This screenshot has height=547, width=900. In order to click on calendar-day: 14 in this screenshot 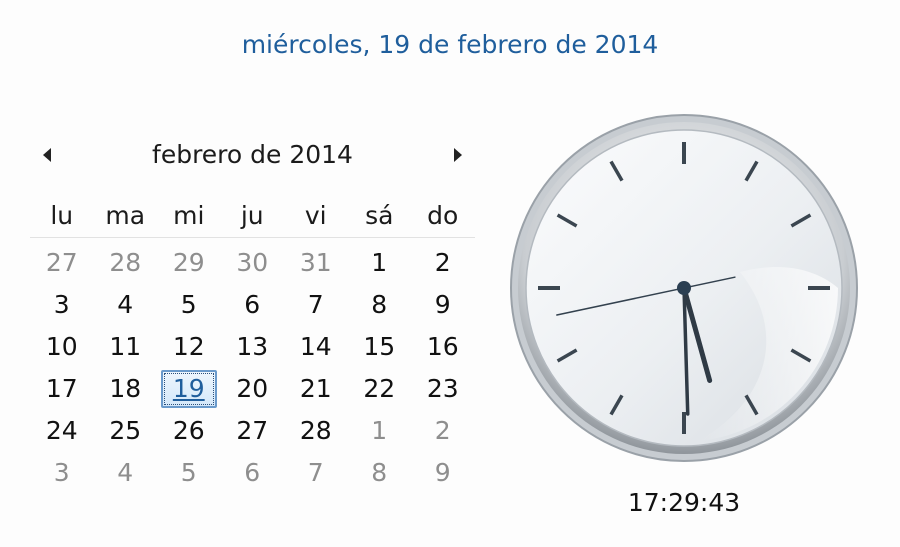, I will do `click(316, 347)`.